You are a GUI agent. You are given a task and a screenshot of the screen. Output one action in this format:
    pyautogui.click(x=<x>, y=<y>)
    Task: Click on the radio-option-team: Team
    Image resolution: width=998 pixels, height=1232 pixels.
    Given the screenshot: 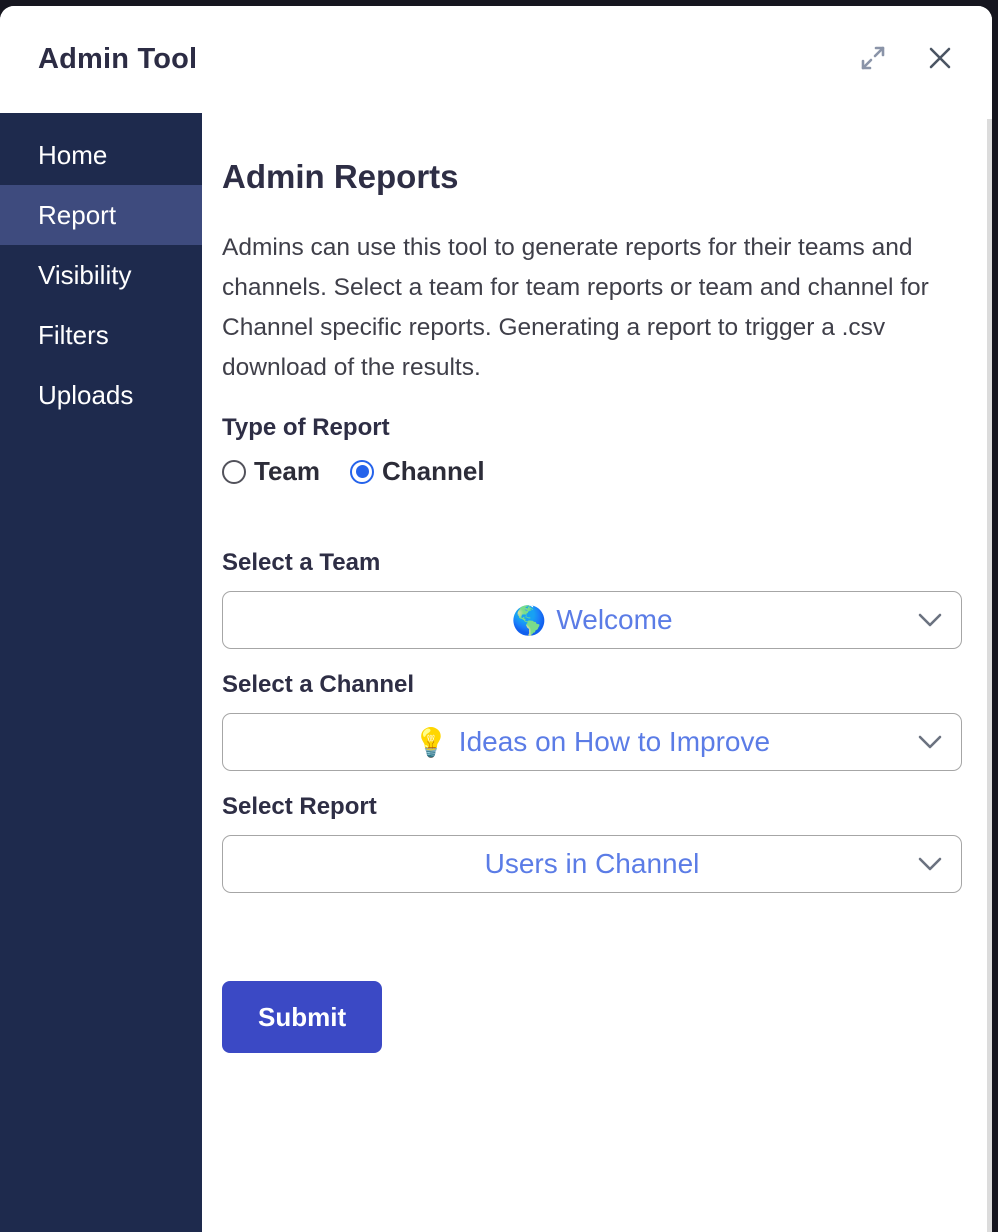 What is the action you would take?
    pyautogui.click(x=271, y=471)
    